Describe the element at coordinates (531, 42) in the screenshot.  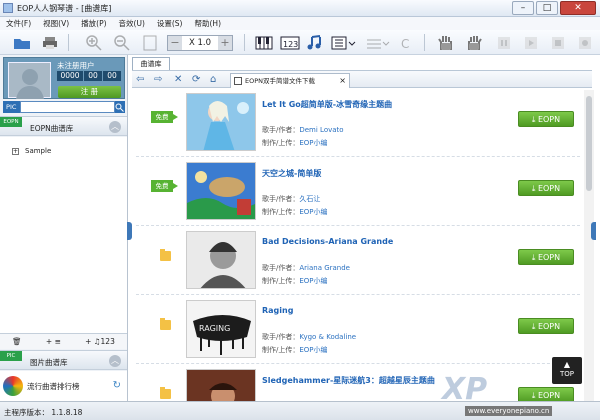
I see `play-icon` at that location.